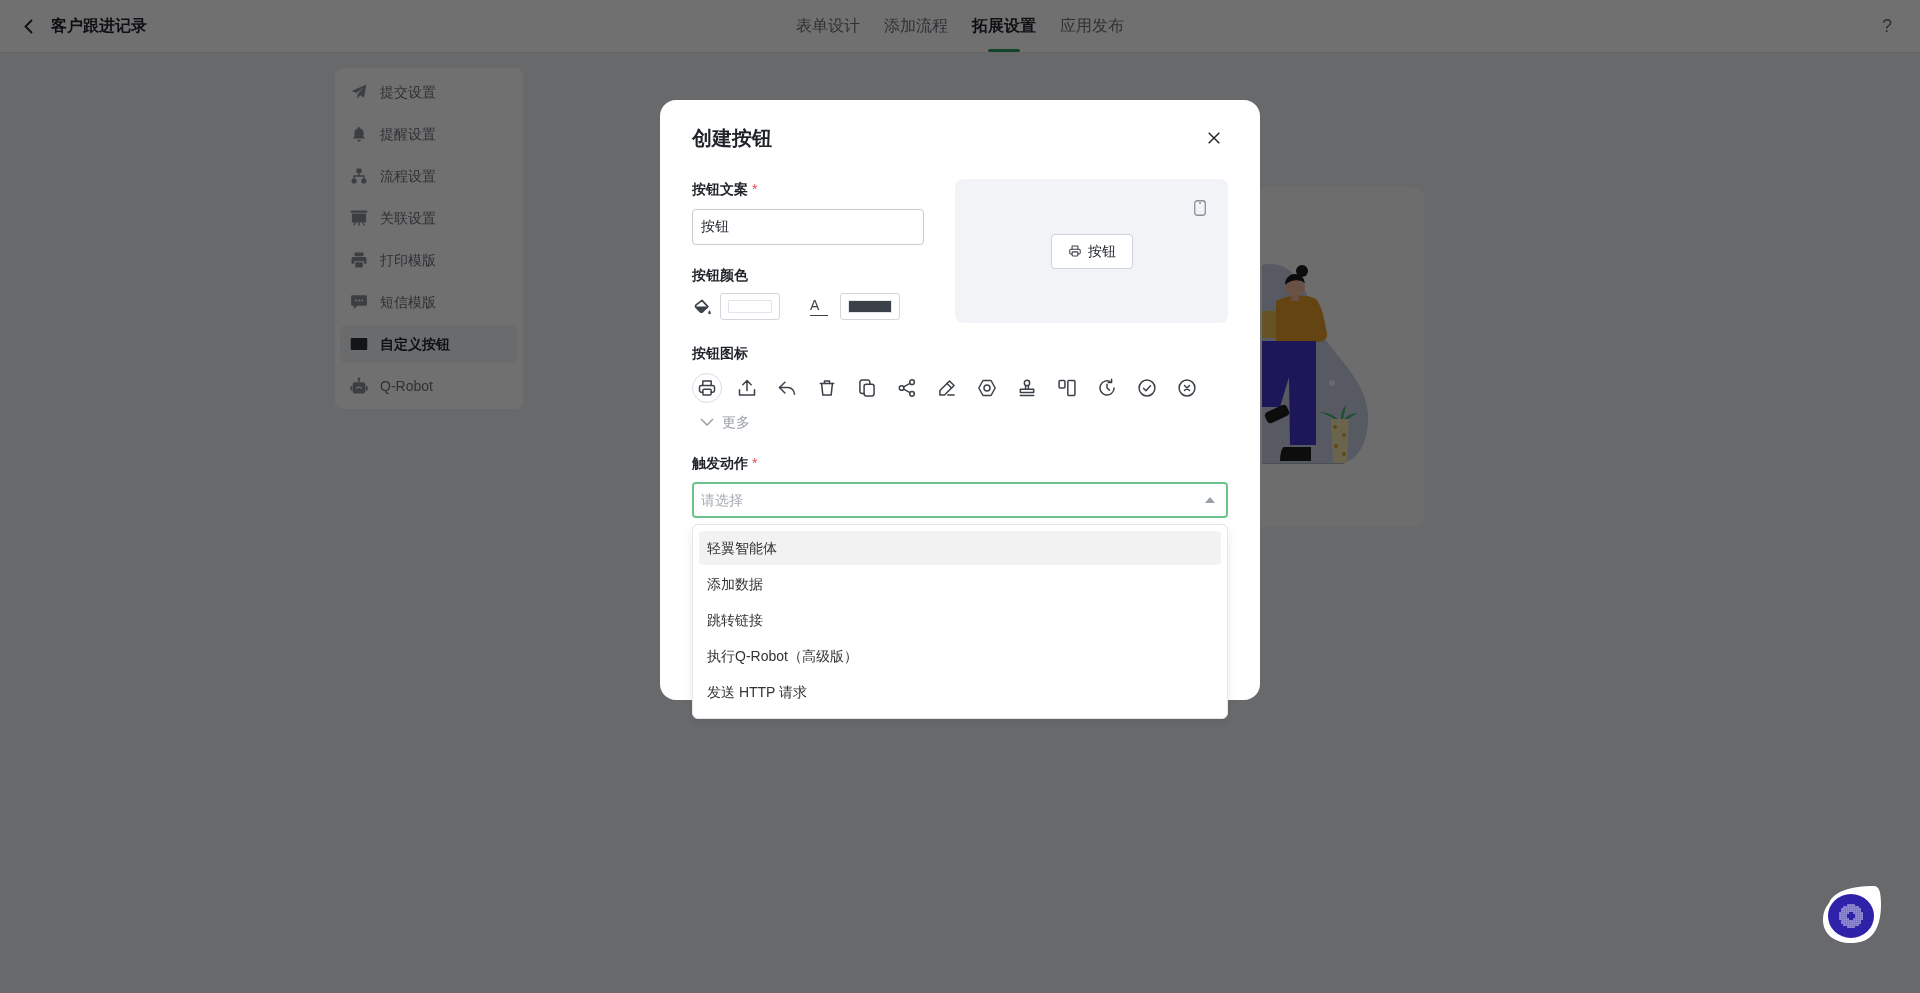 This screenshot has height=993, width=1920. I want to click on sidebar-item: 提交设置, so click(429, 92).